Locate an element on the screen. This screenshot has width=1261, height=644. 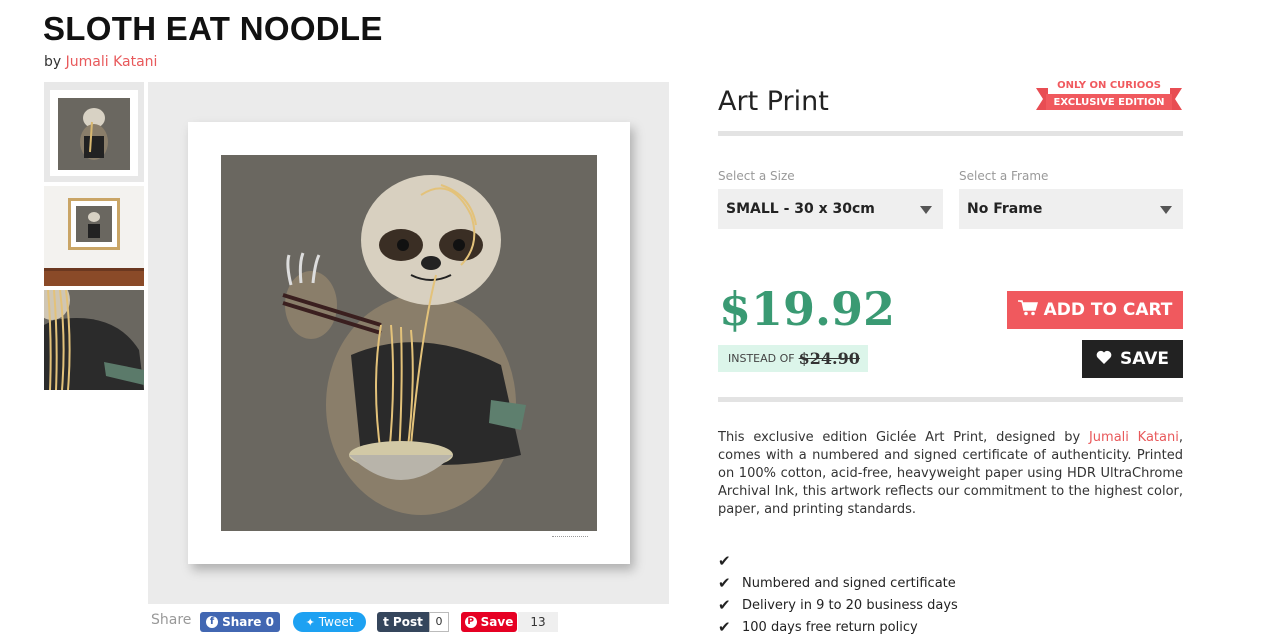
share-label: Share is located at coordinates (171, 620).